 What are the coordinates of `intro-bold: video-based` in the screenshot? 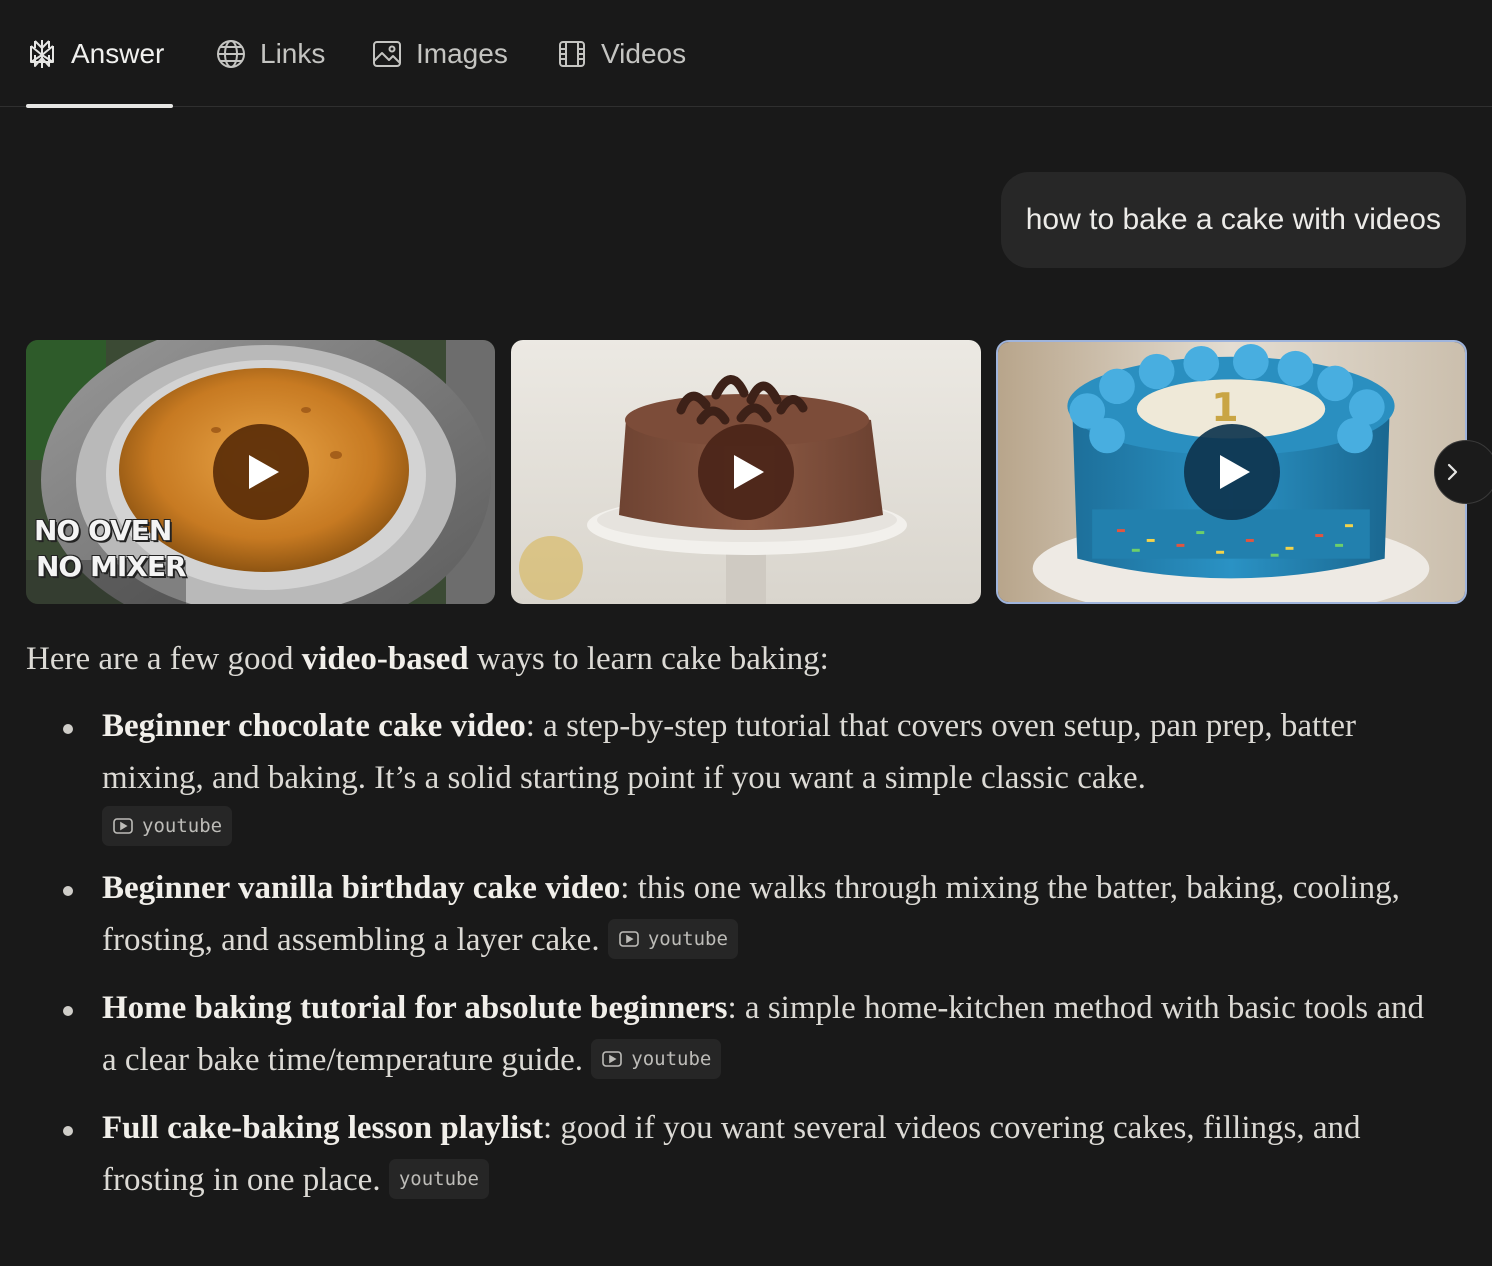 It's located at (385, 659).